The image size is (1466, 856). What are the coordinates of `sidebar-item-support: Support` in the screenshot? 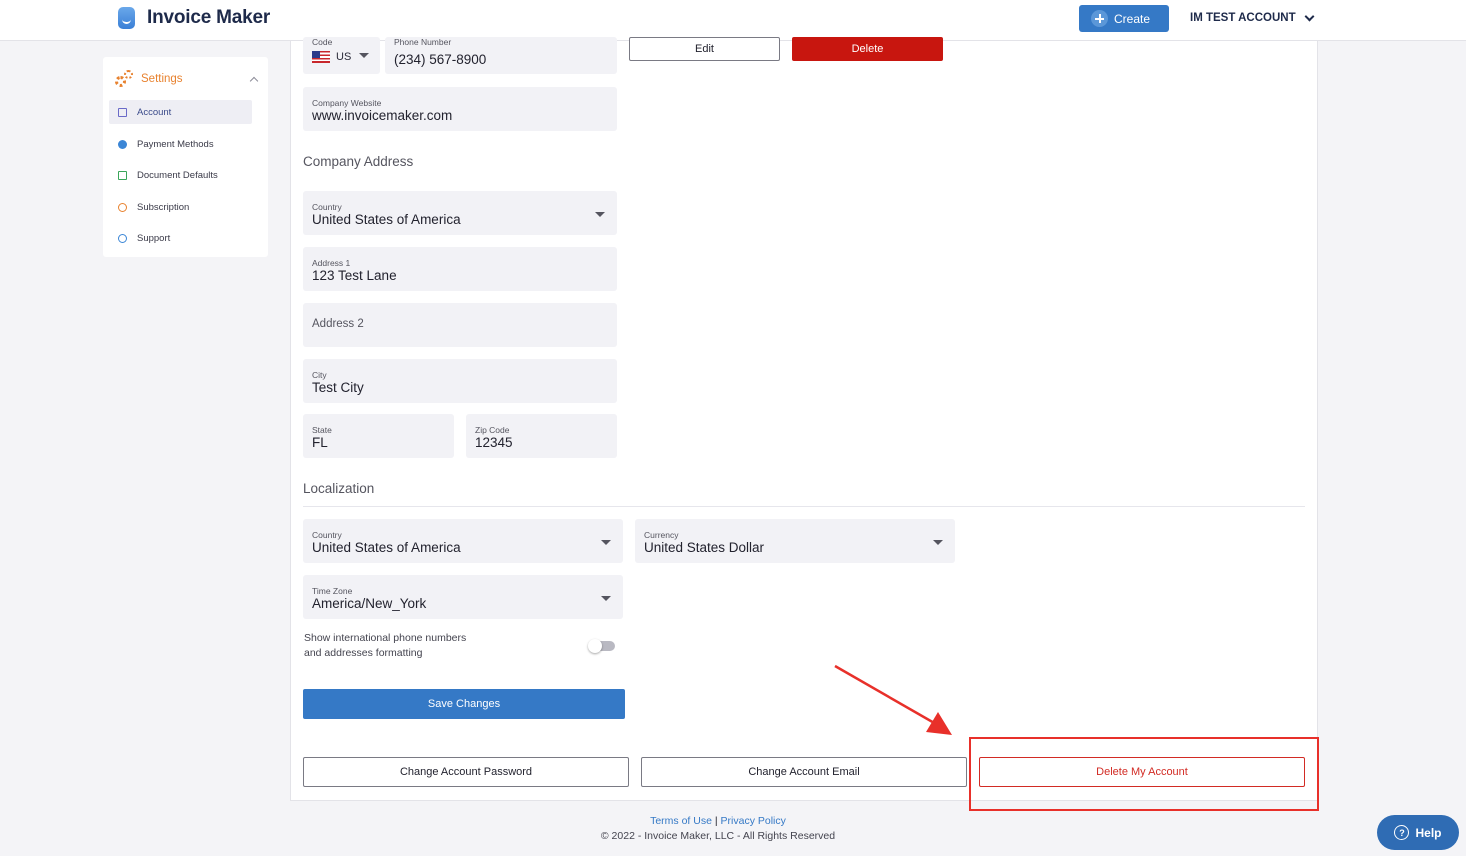 It's located at (180, 238).